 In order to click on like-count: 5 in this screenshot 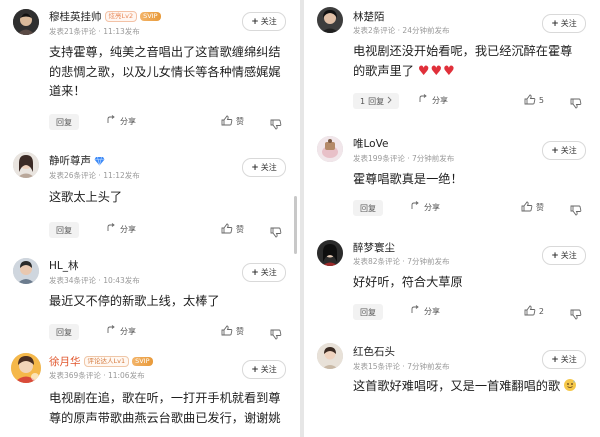, I will do `click(541, 100)`.